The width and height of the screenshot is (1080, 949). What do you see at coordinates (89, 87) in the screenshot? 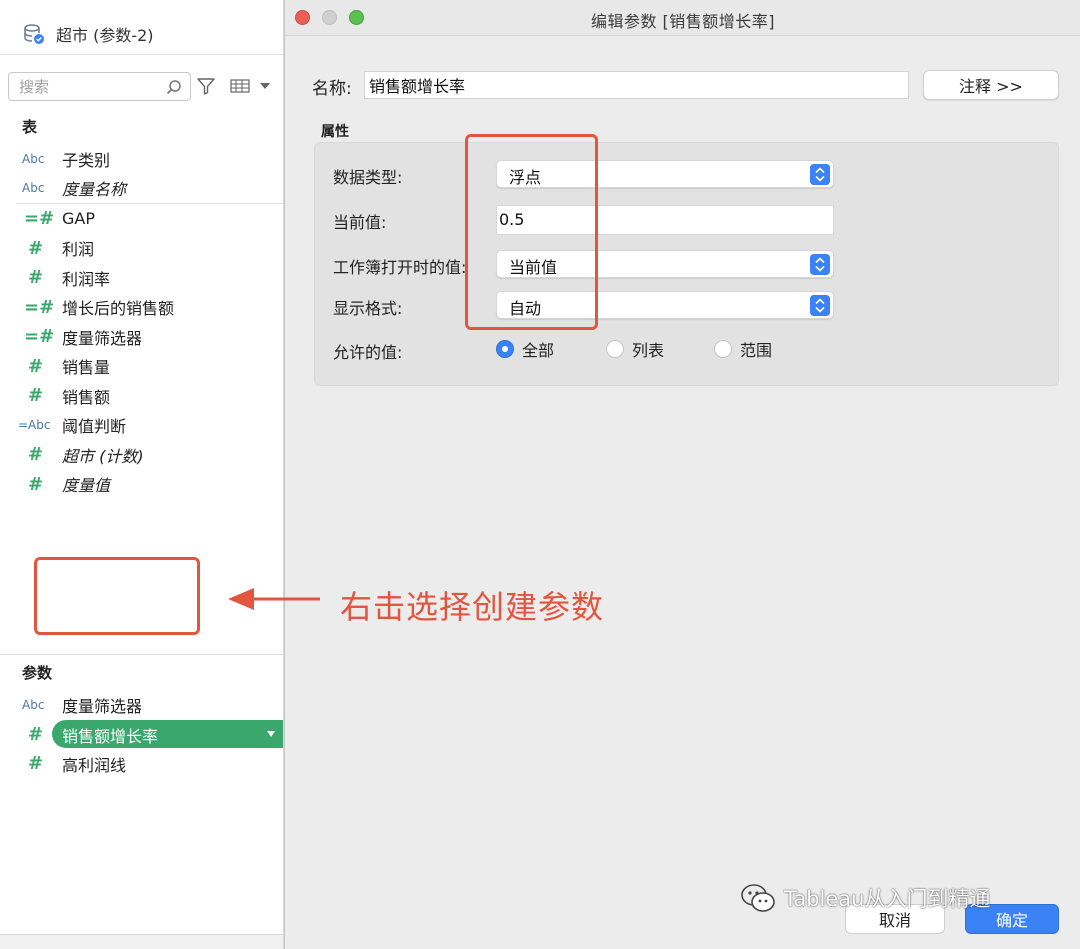
I see `search-input` at bounding box center [89, 87].